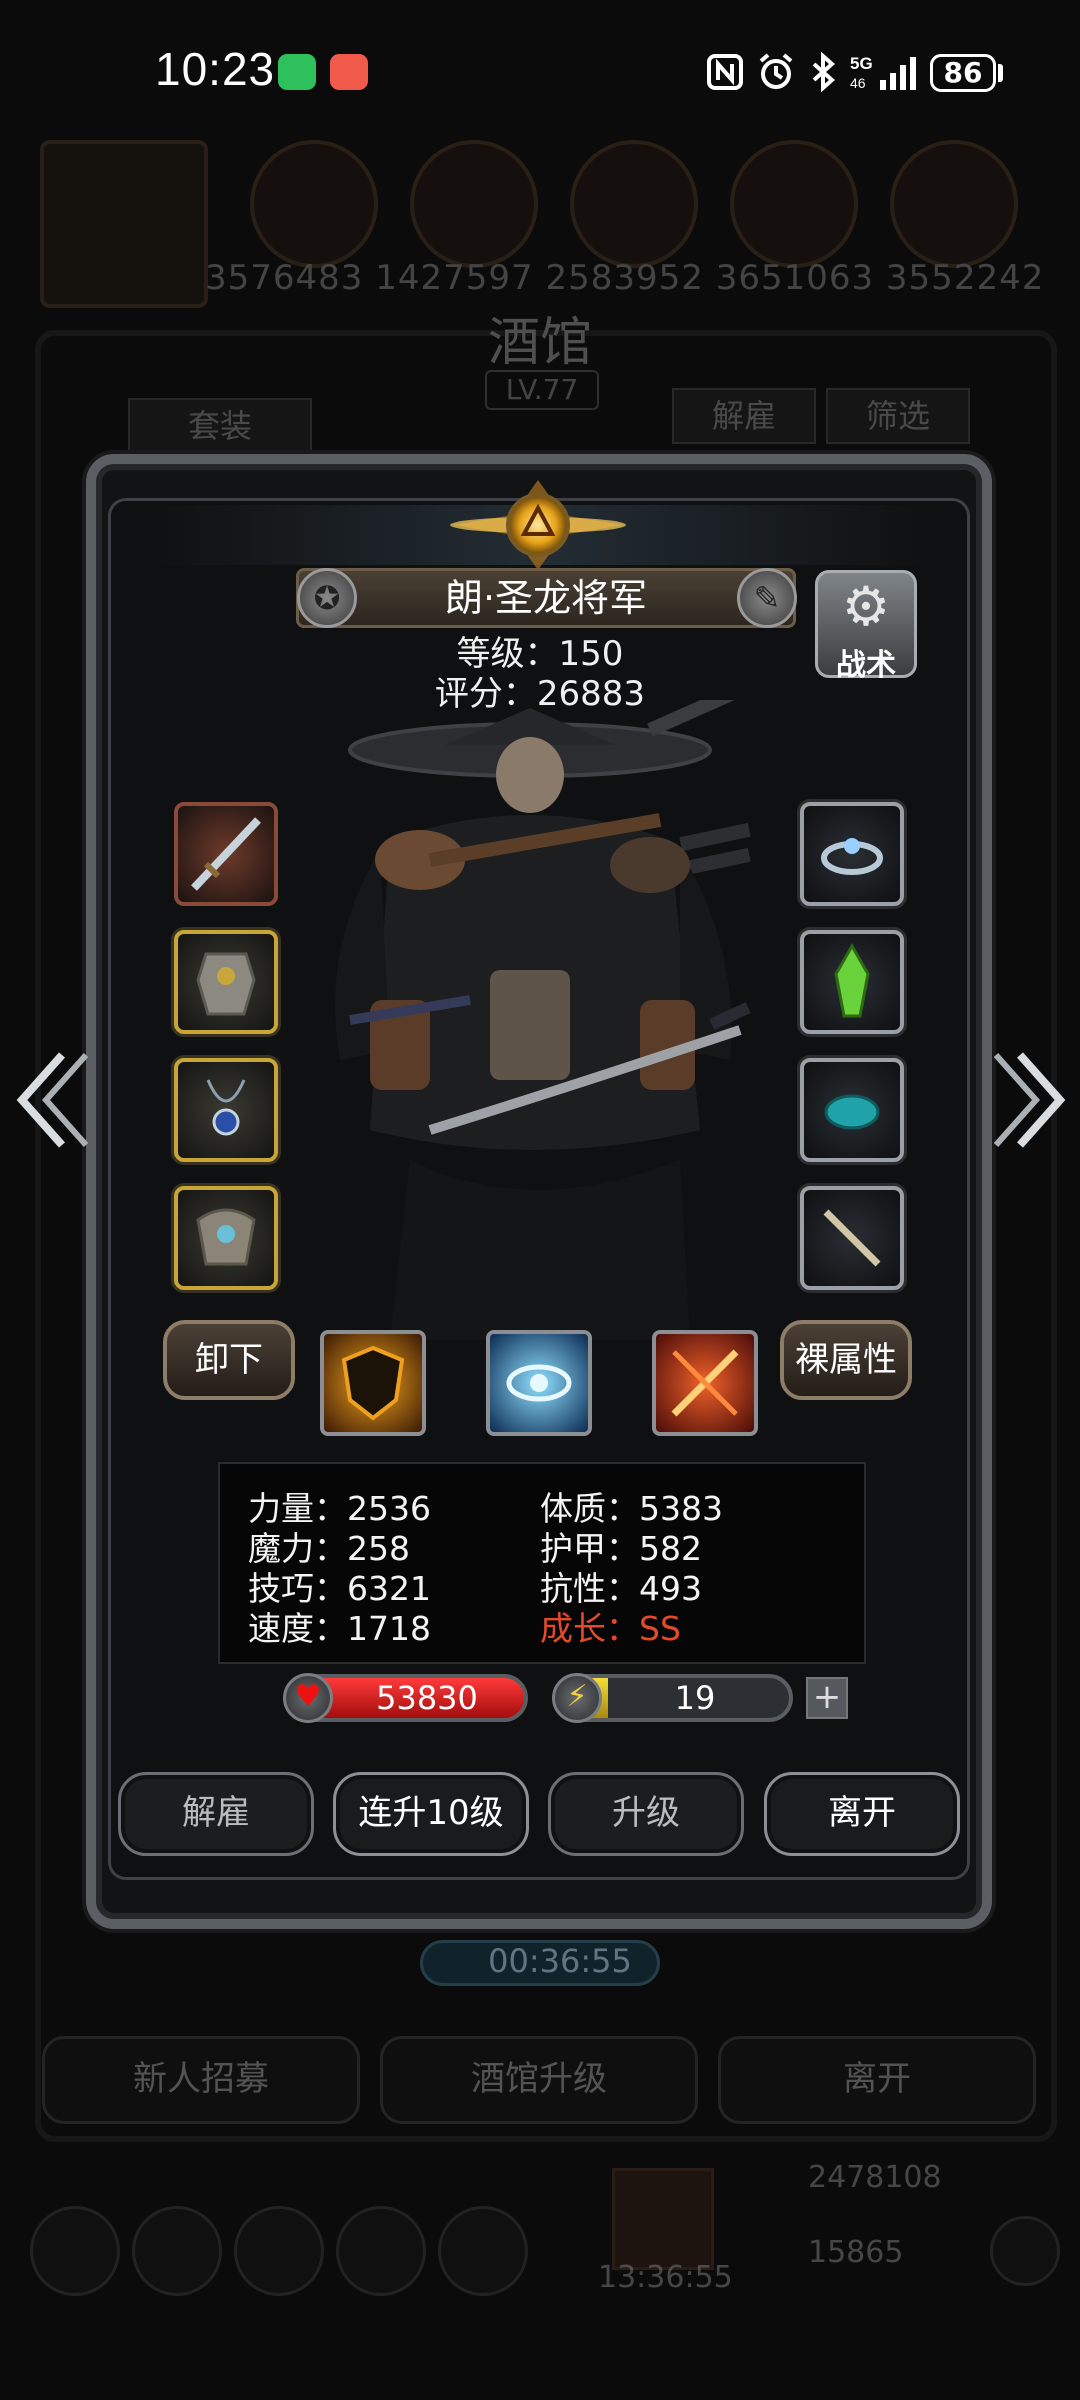 This screenshot has width=1080, height=2400. Describe the element at coordinates (539, 1383) in the screenshot. I see `skill-eye-icon` at that location.